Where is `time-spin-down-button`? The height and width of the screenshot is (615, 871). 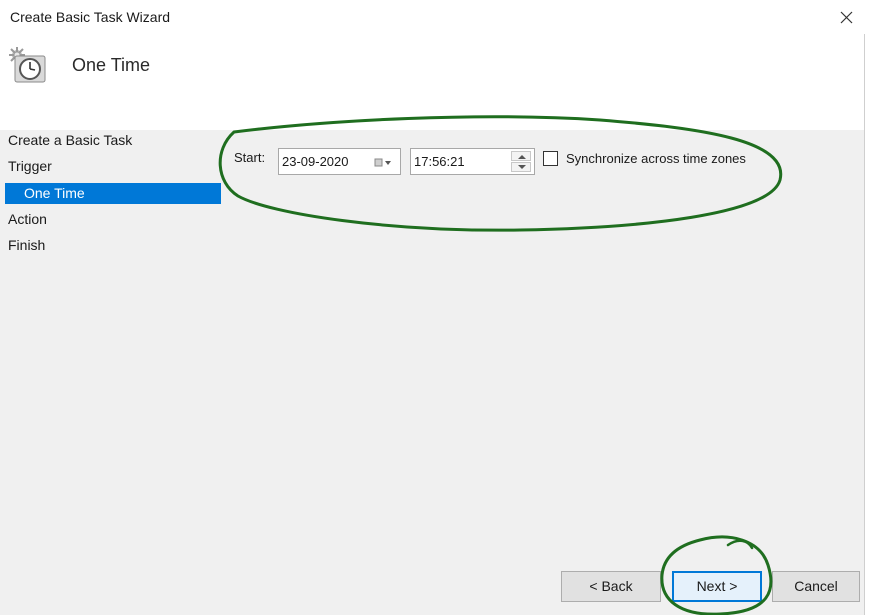
time-spin-down-button is located at coordinates (521, 167).